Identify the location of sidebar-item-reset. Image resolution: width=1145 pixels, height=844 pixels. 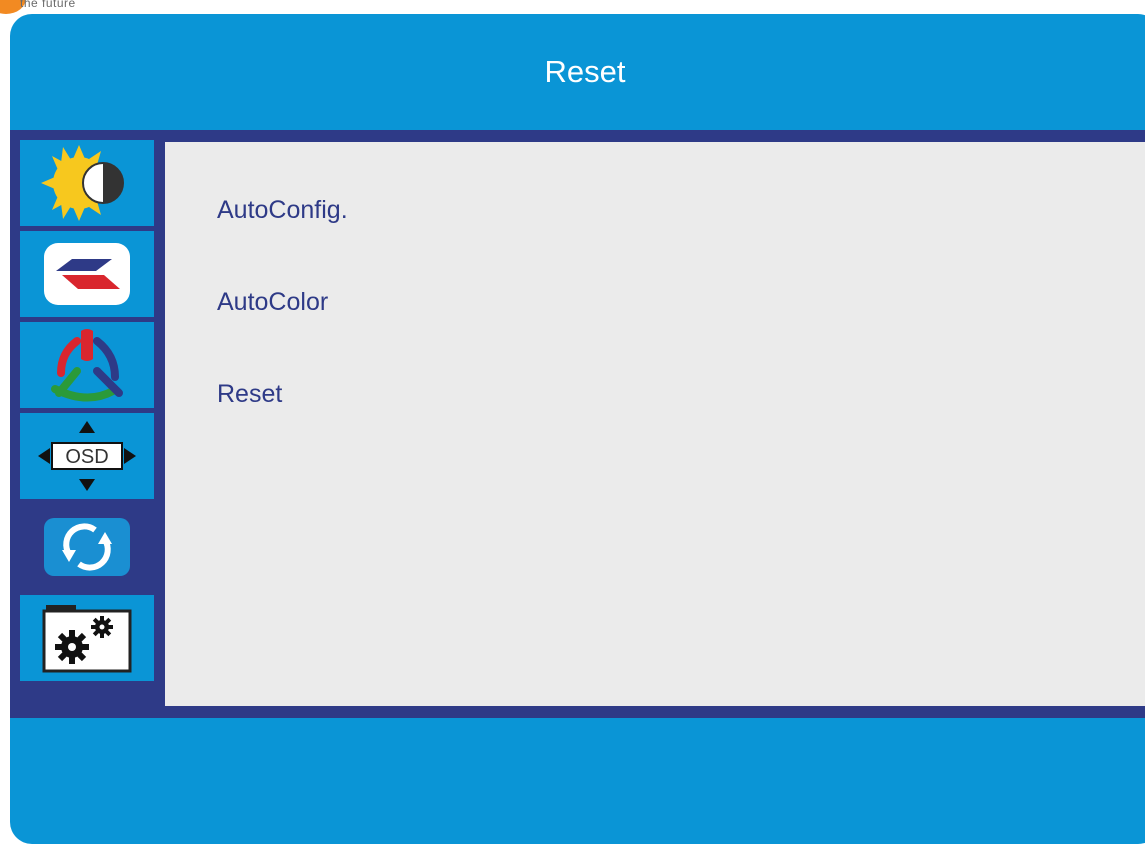
(87, 547).